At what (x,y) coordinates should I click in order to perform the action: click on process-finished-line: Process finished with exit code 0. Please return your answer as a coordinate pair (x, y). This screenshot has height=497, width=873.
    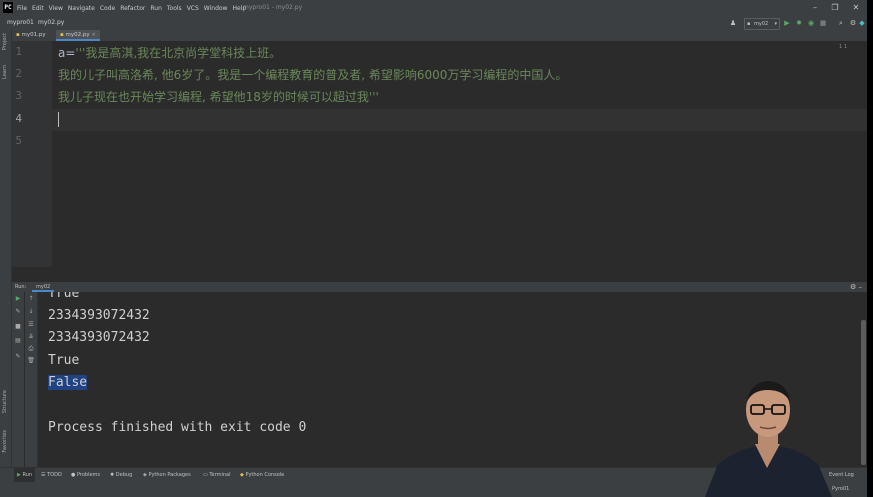
    Looking at the image, I should click on (177, 427).